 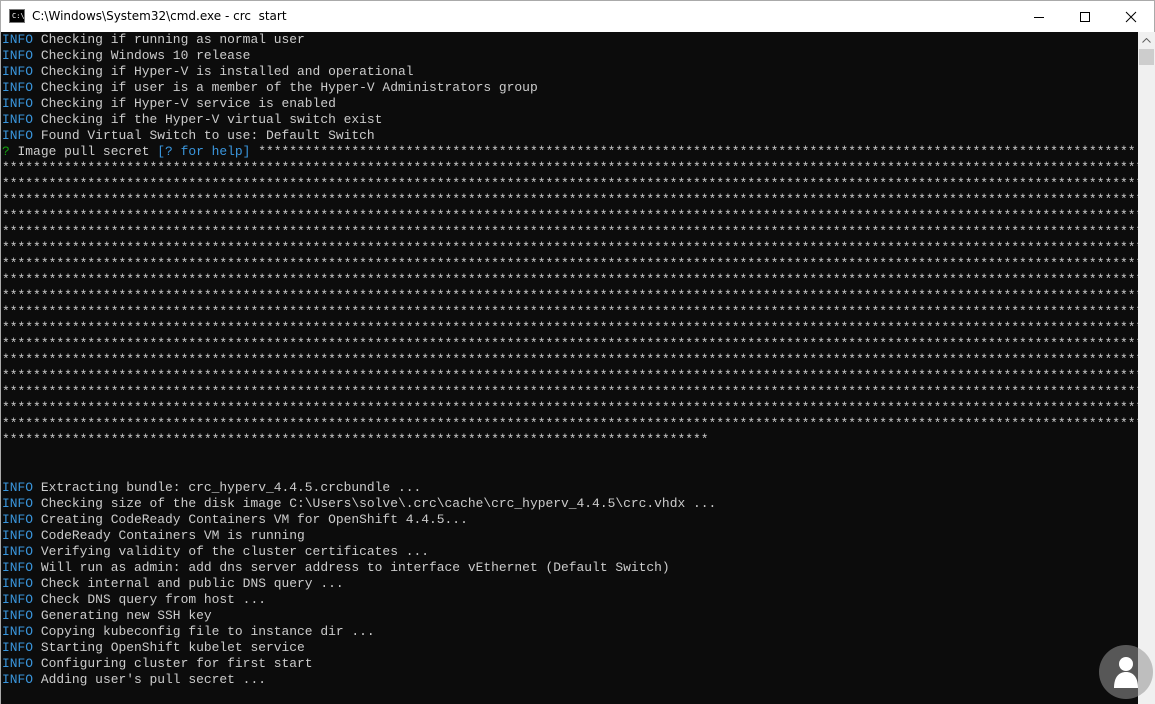 I want to click on scroll-up-button, so click(x=1146, y=40).